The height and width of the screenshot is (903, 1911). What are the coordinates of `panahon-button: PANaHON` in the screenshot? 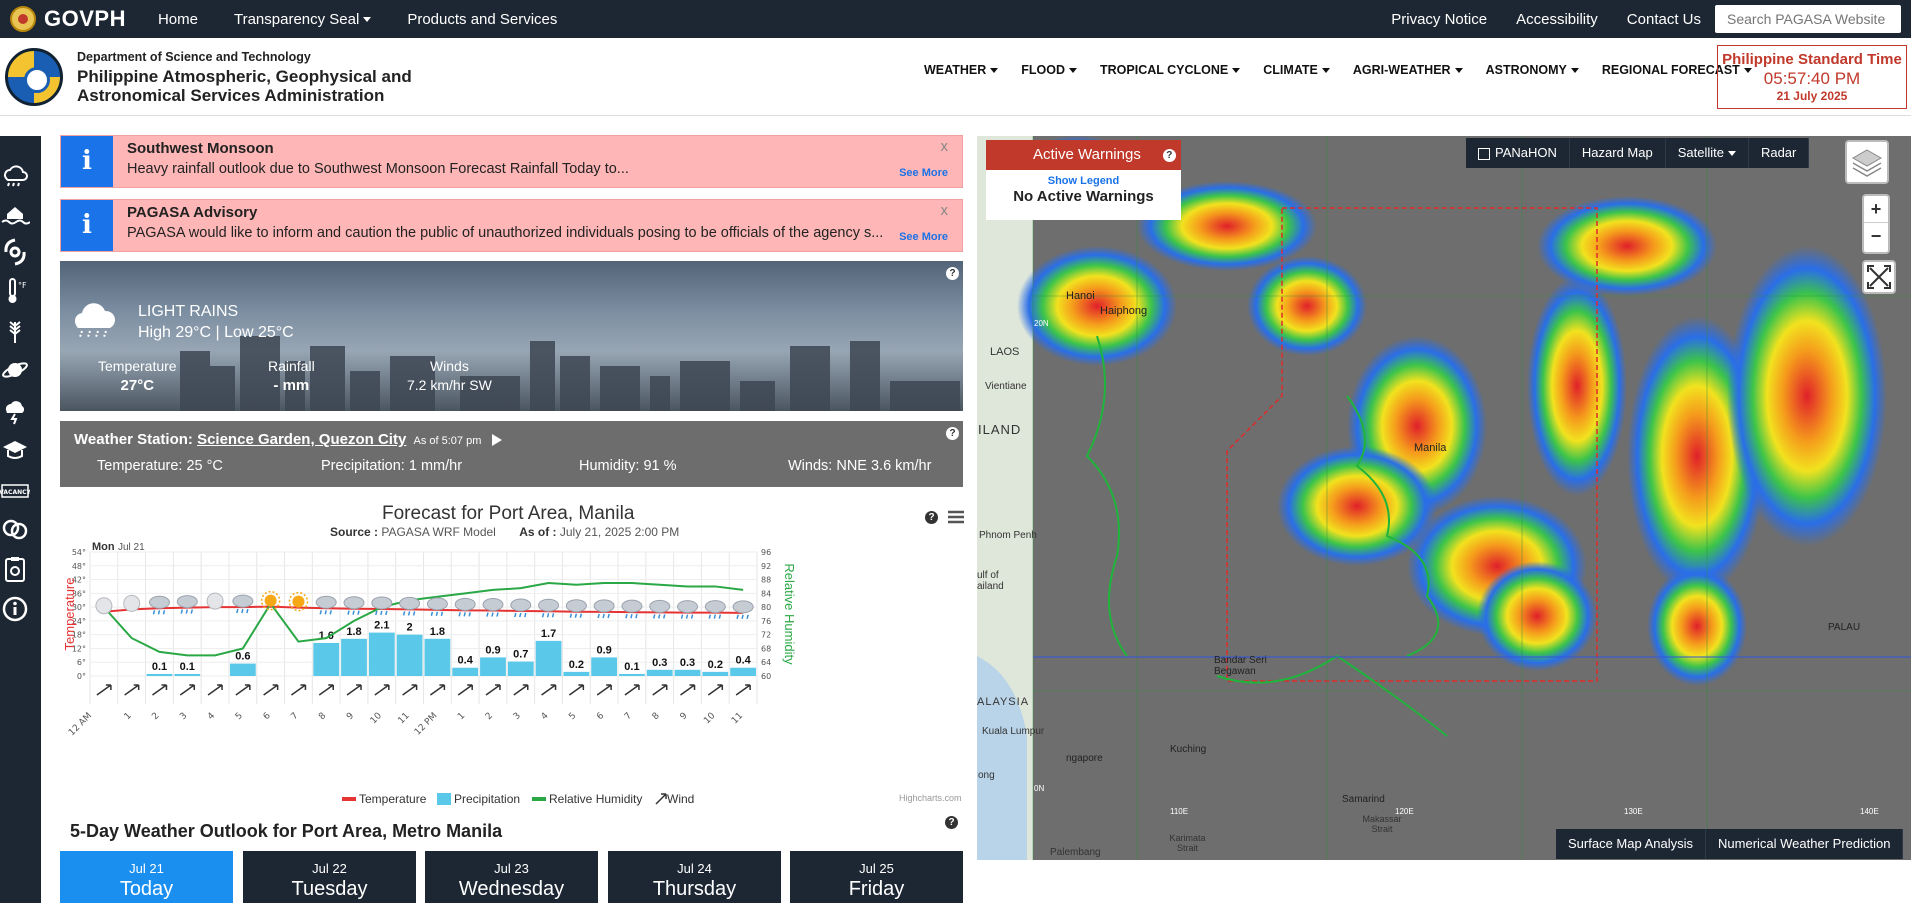 It's located at (1518, 153).